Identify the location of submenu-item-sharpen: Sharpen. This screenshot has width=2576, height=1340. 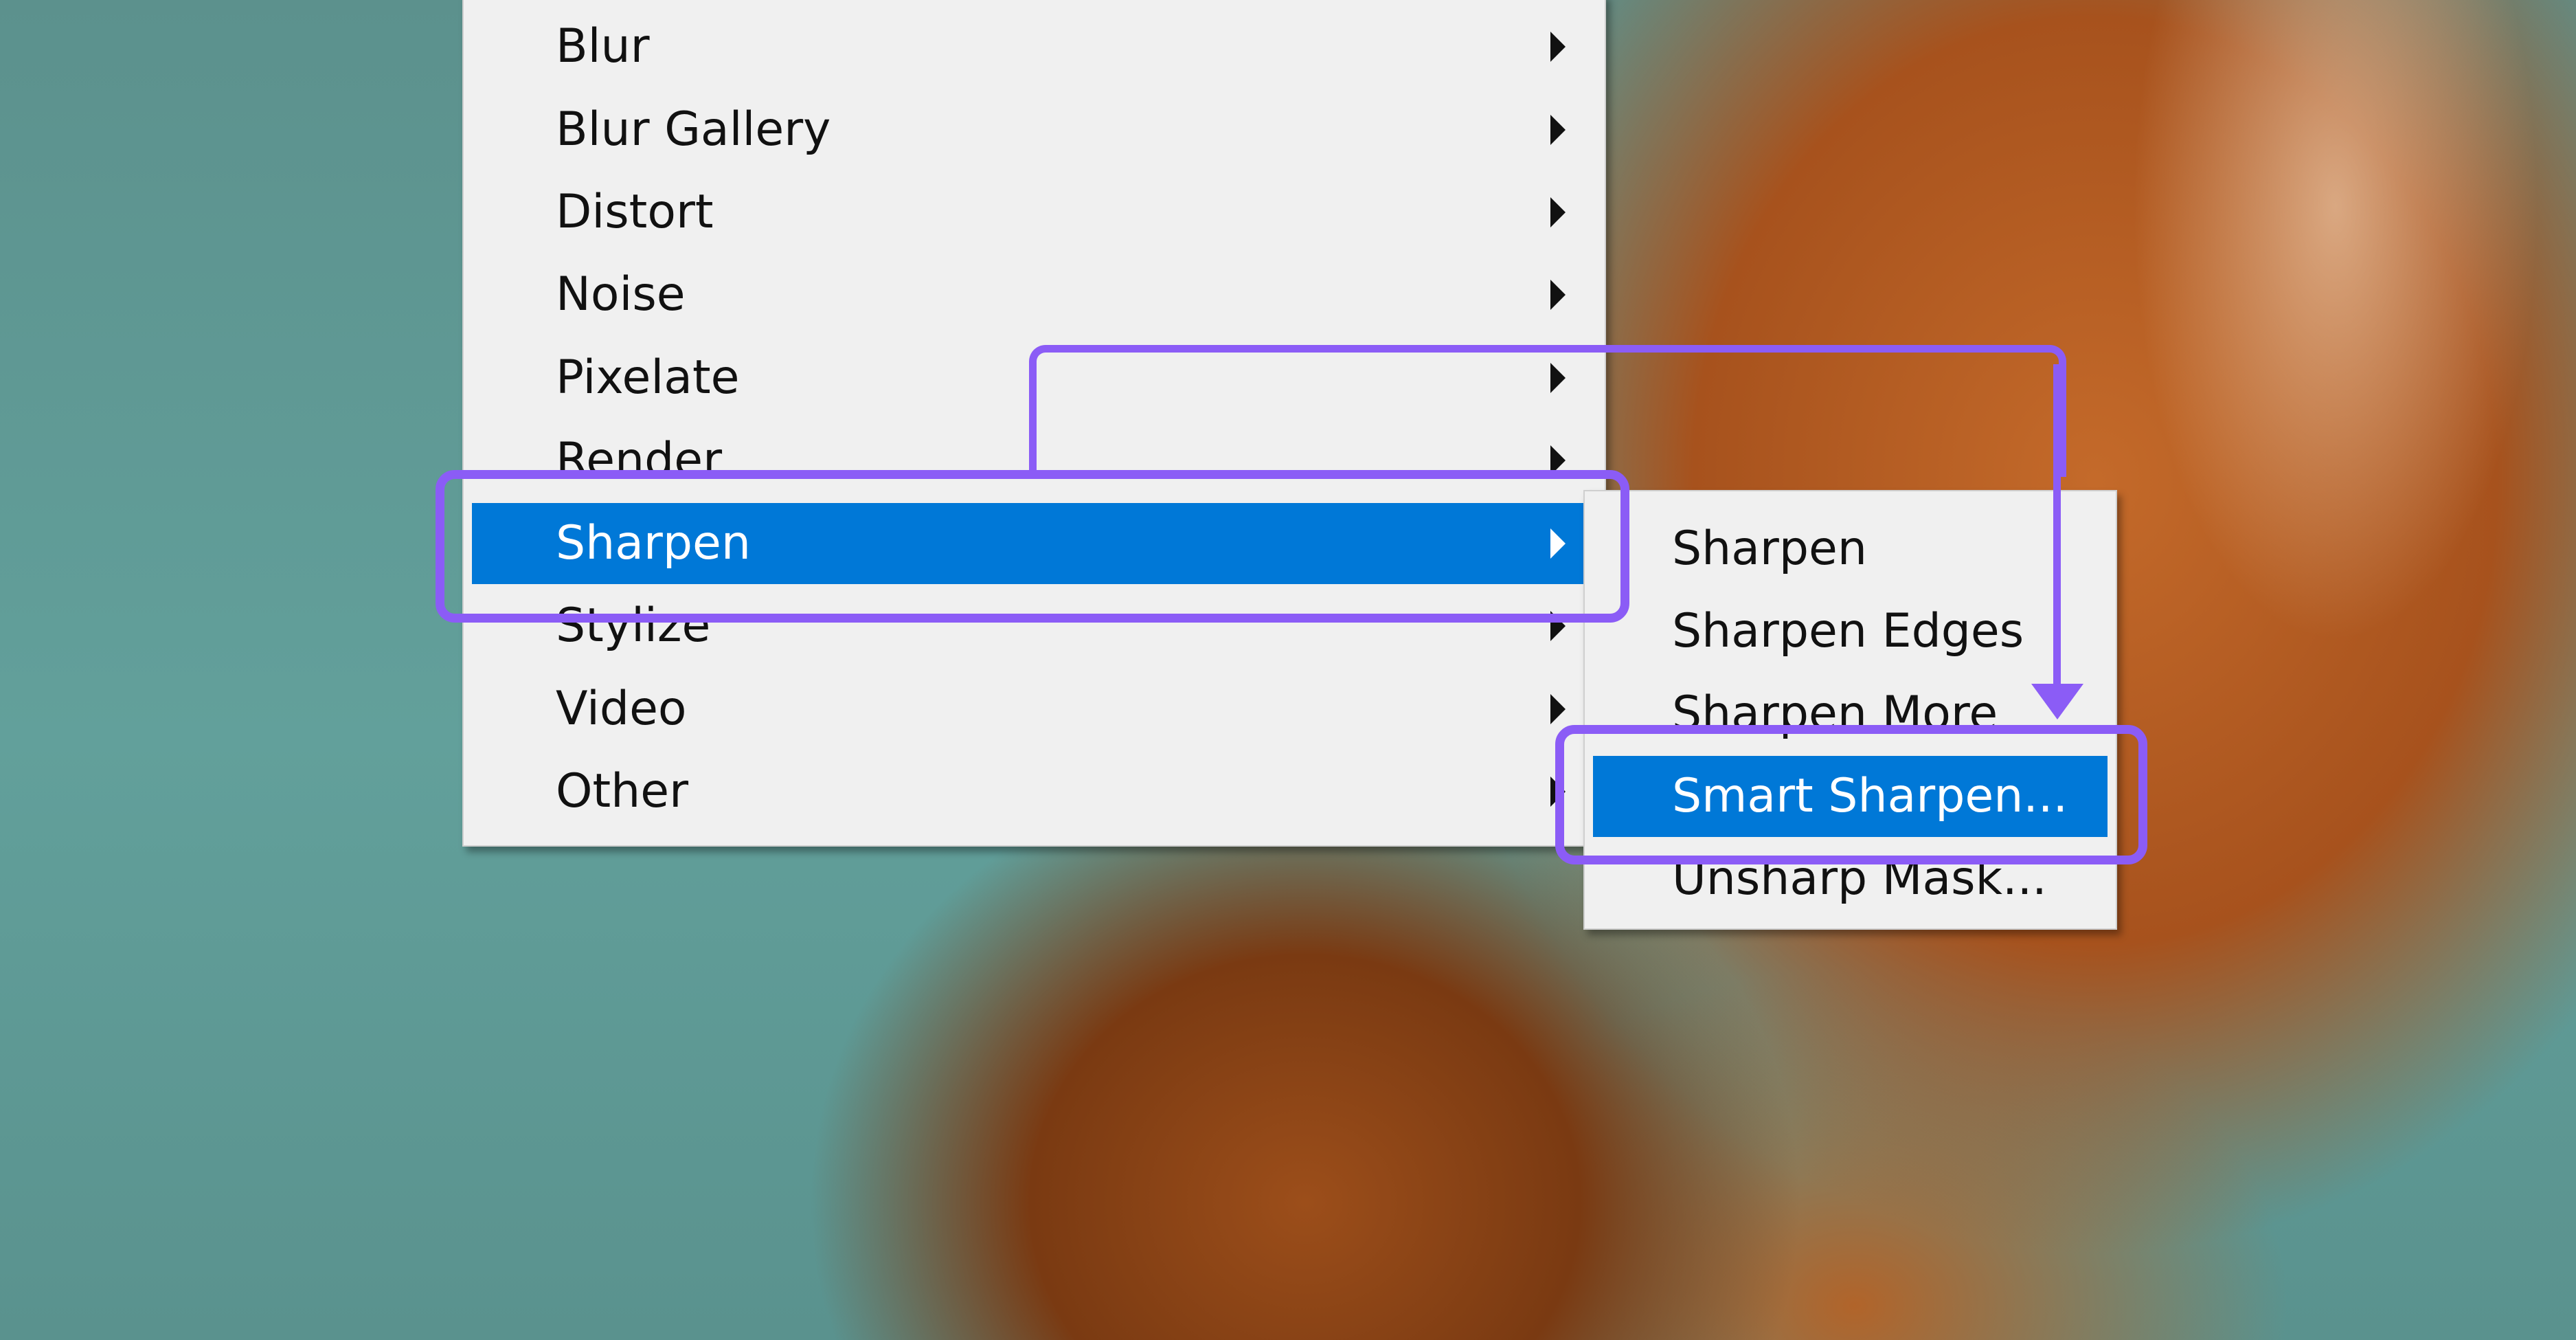
(1850, 549).